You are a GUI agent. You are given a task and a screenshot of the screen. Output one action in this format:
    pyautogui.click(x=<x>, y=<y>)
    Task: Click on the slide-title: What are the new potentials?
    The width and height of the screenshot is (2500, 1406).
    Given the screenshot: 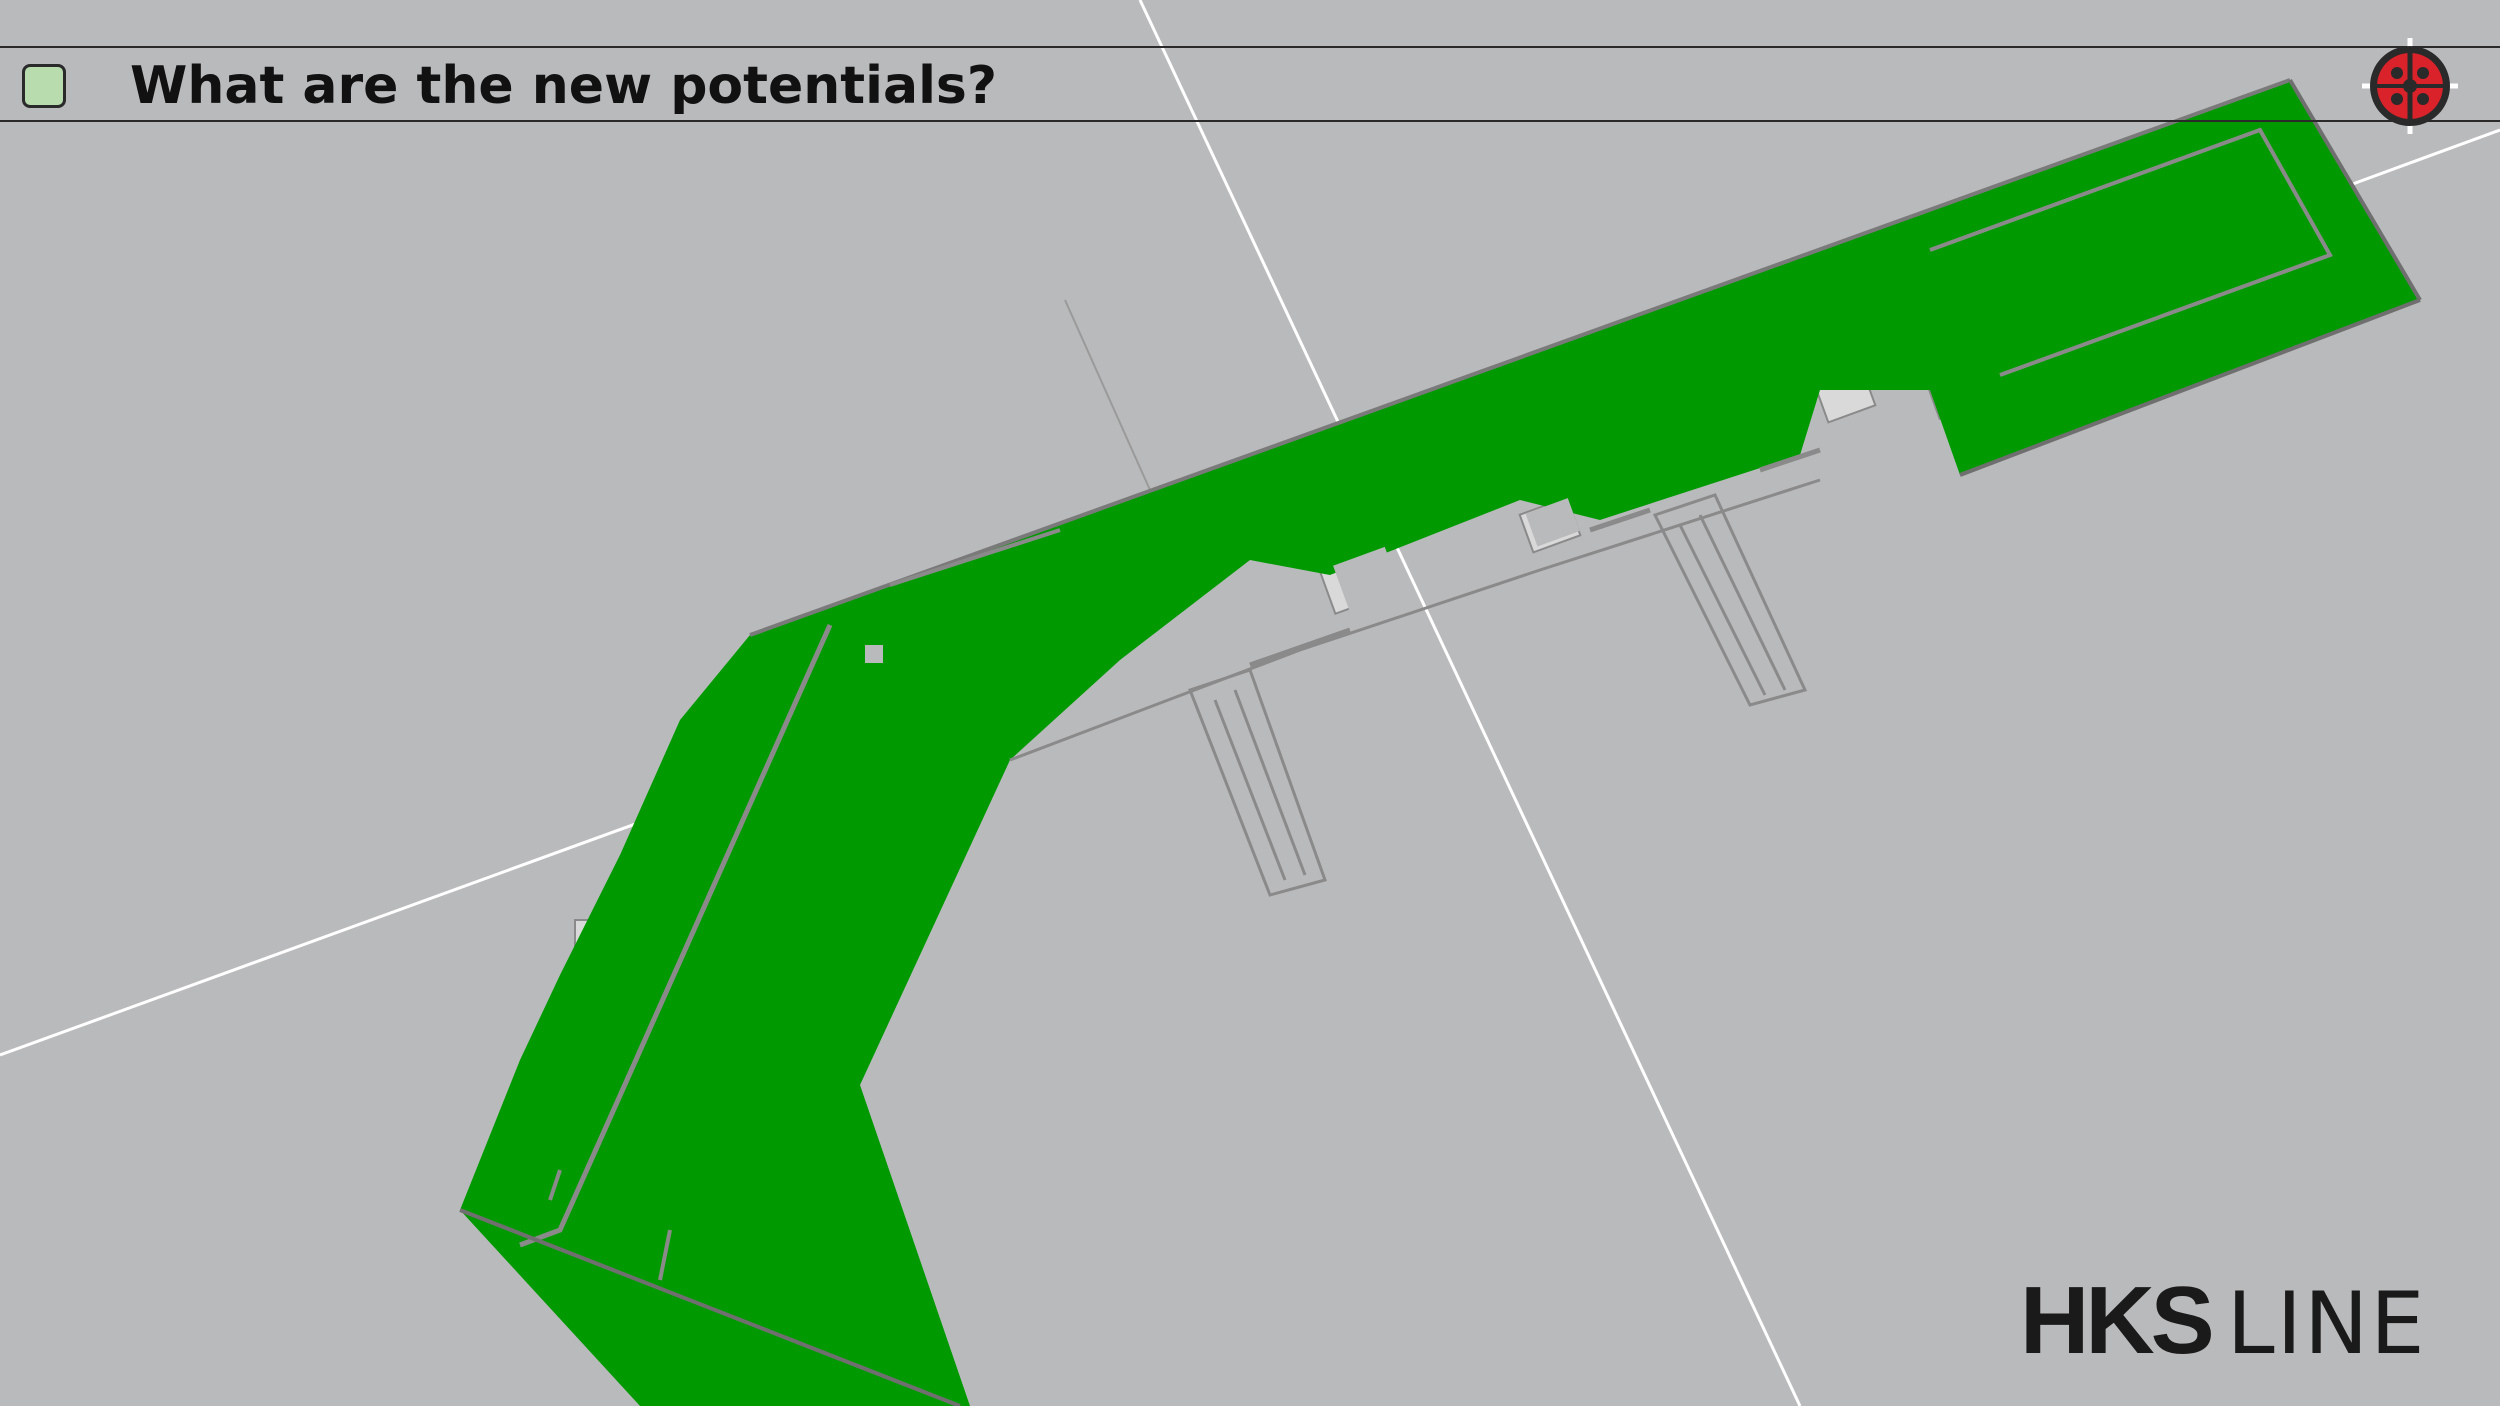 What is the action you would take?
    pyautogui.click(x=564, y=86)
    